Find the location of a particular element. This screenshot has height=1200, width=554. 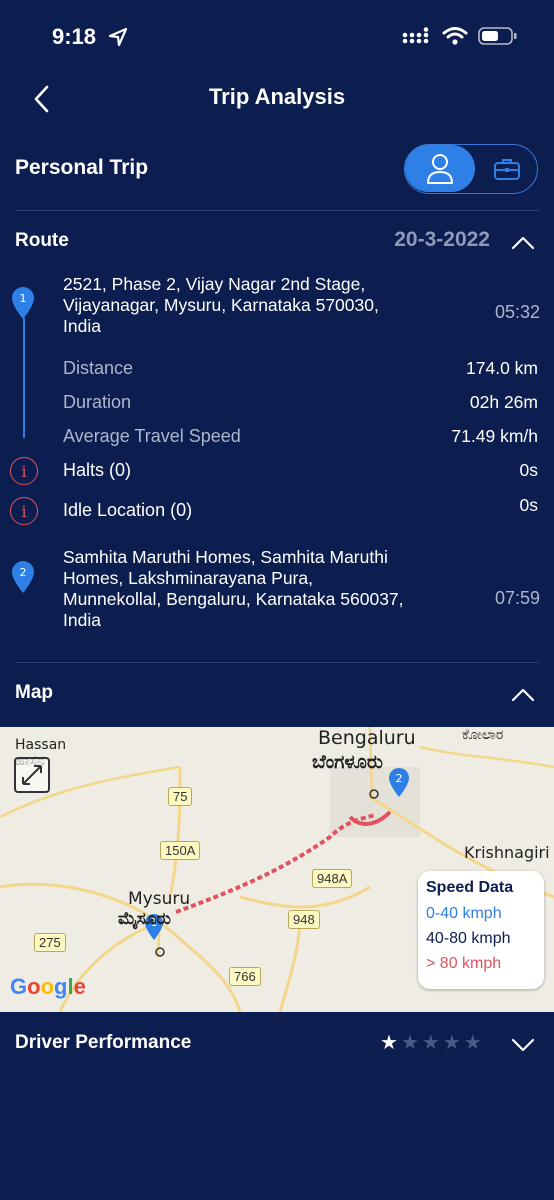

page-title: Trip Analysis is located at coordinates (277, 96).